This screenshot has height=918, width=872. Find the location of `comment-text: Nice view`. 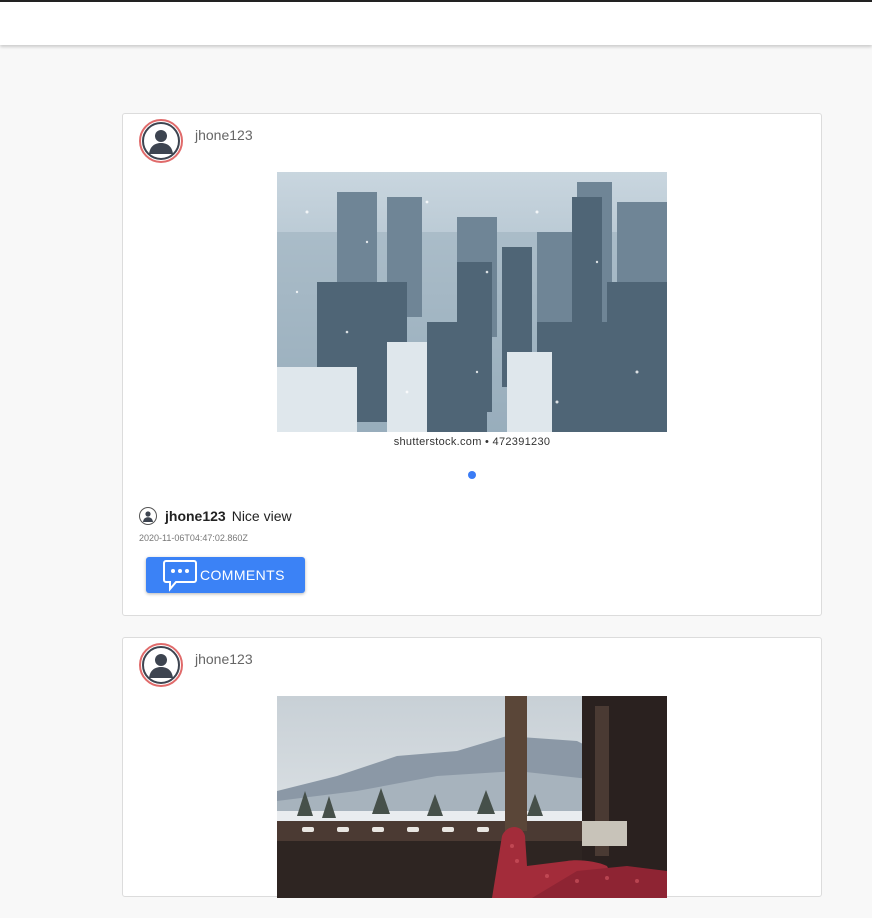

comment-text: Nice view is located at coordinates (261, 516).